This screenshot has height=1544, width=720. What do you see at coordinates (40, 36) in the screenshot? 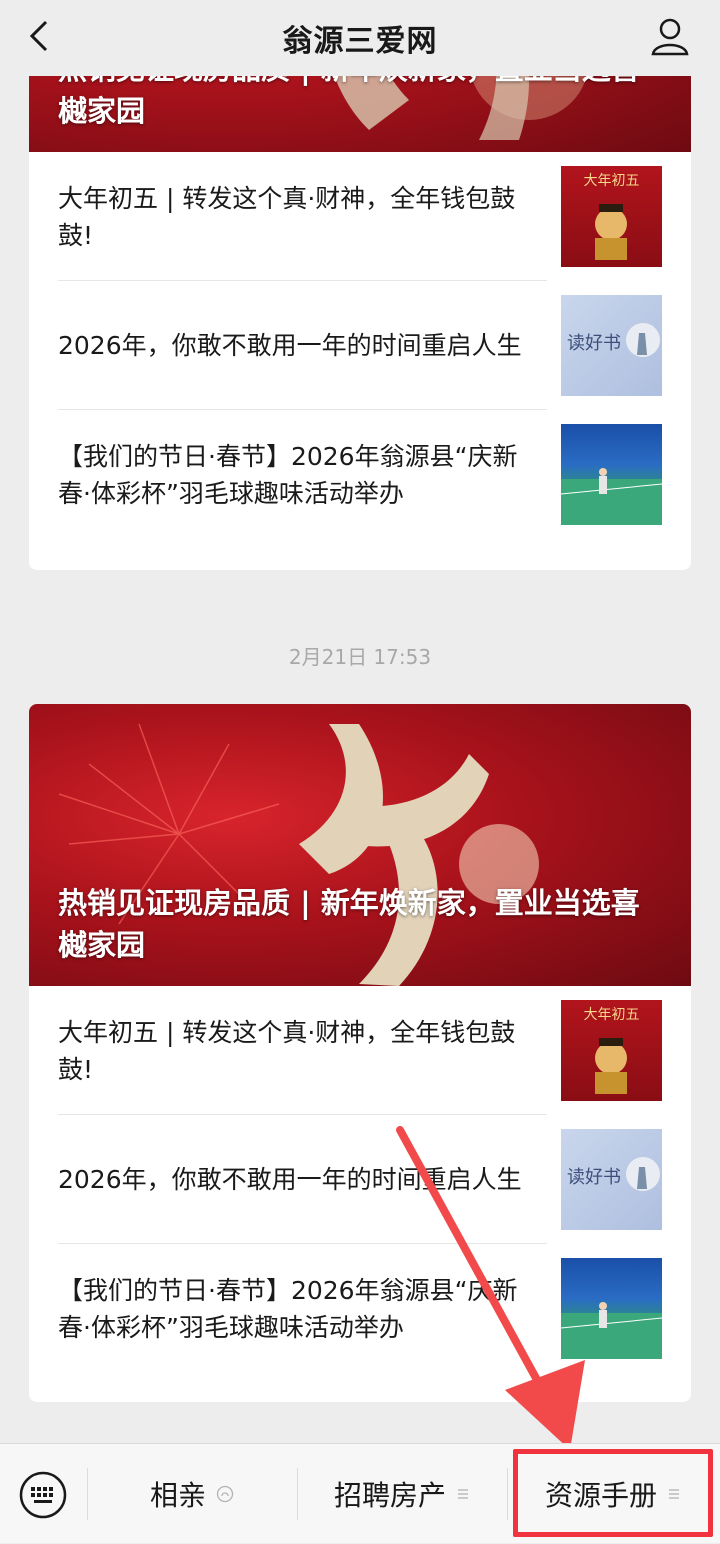
I see `chevron-left-icon` at bounding box center [40, 36].